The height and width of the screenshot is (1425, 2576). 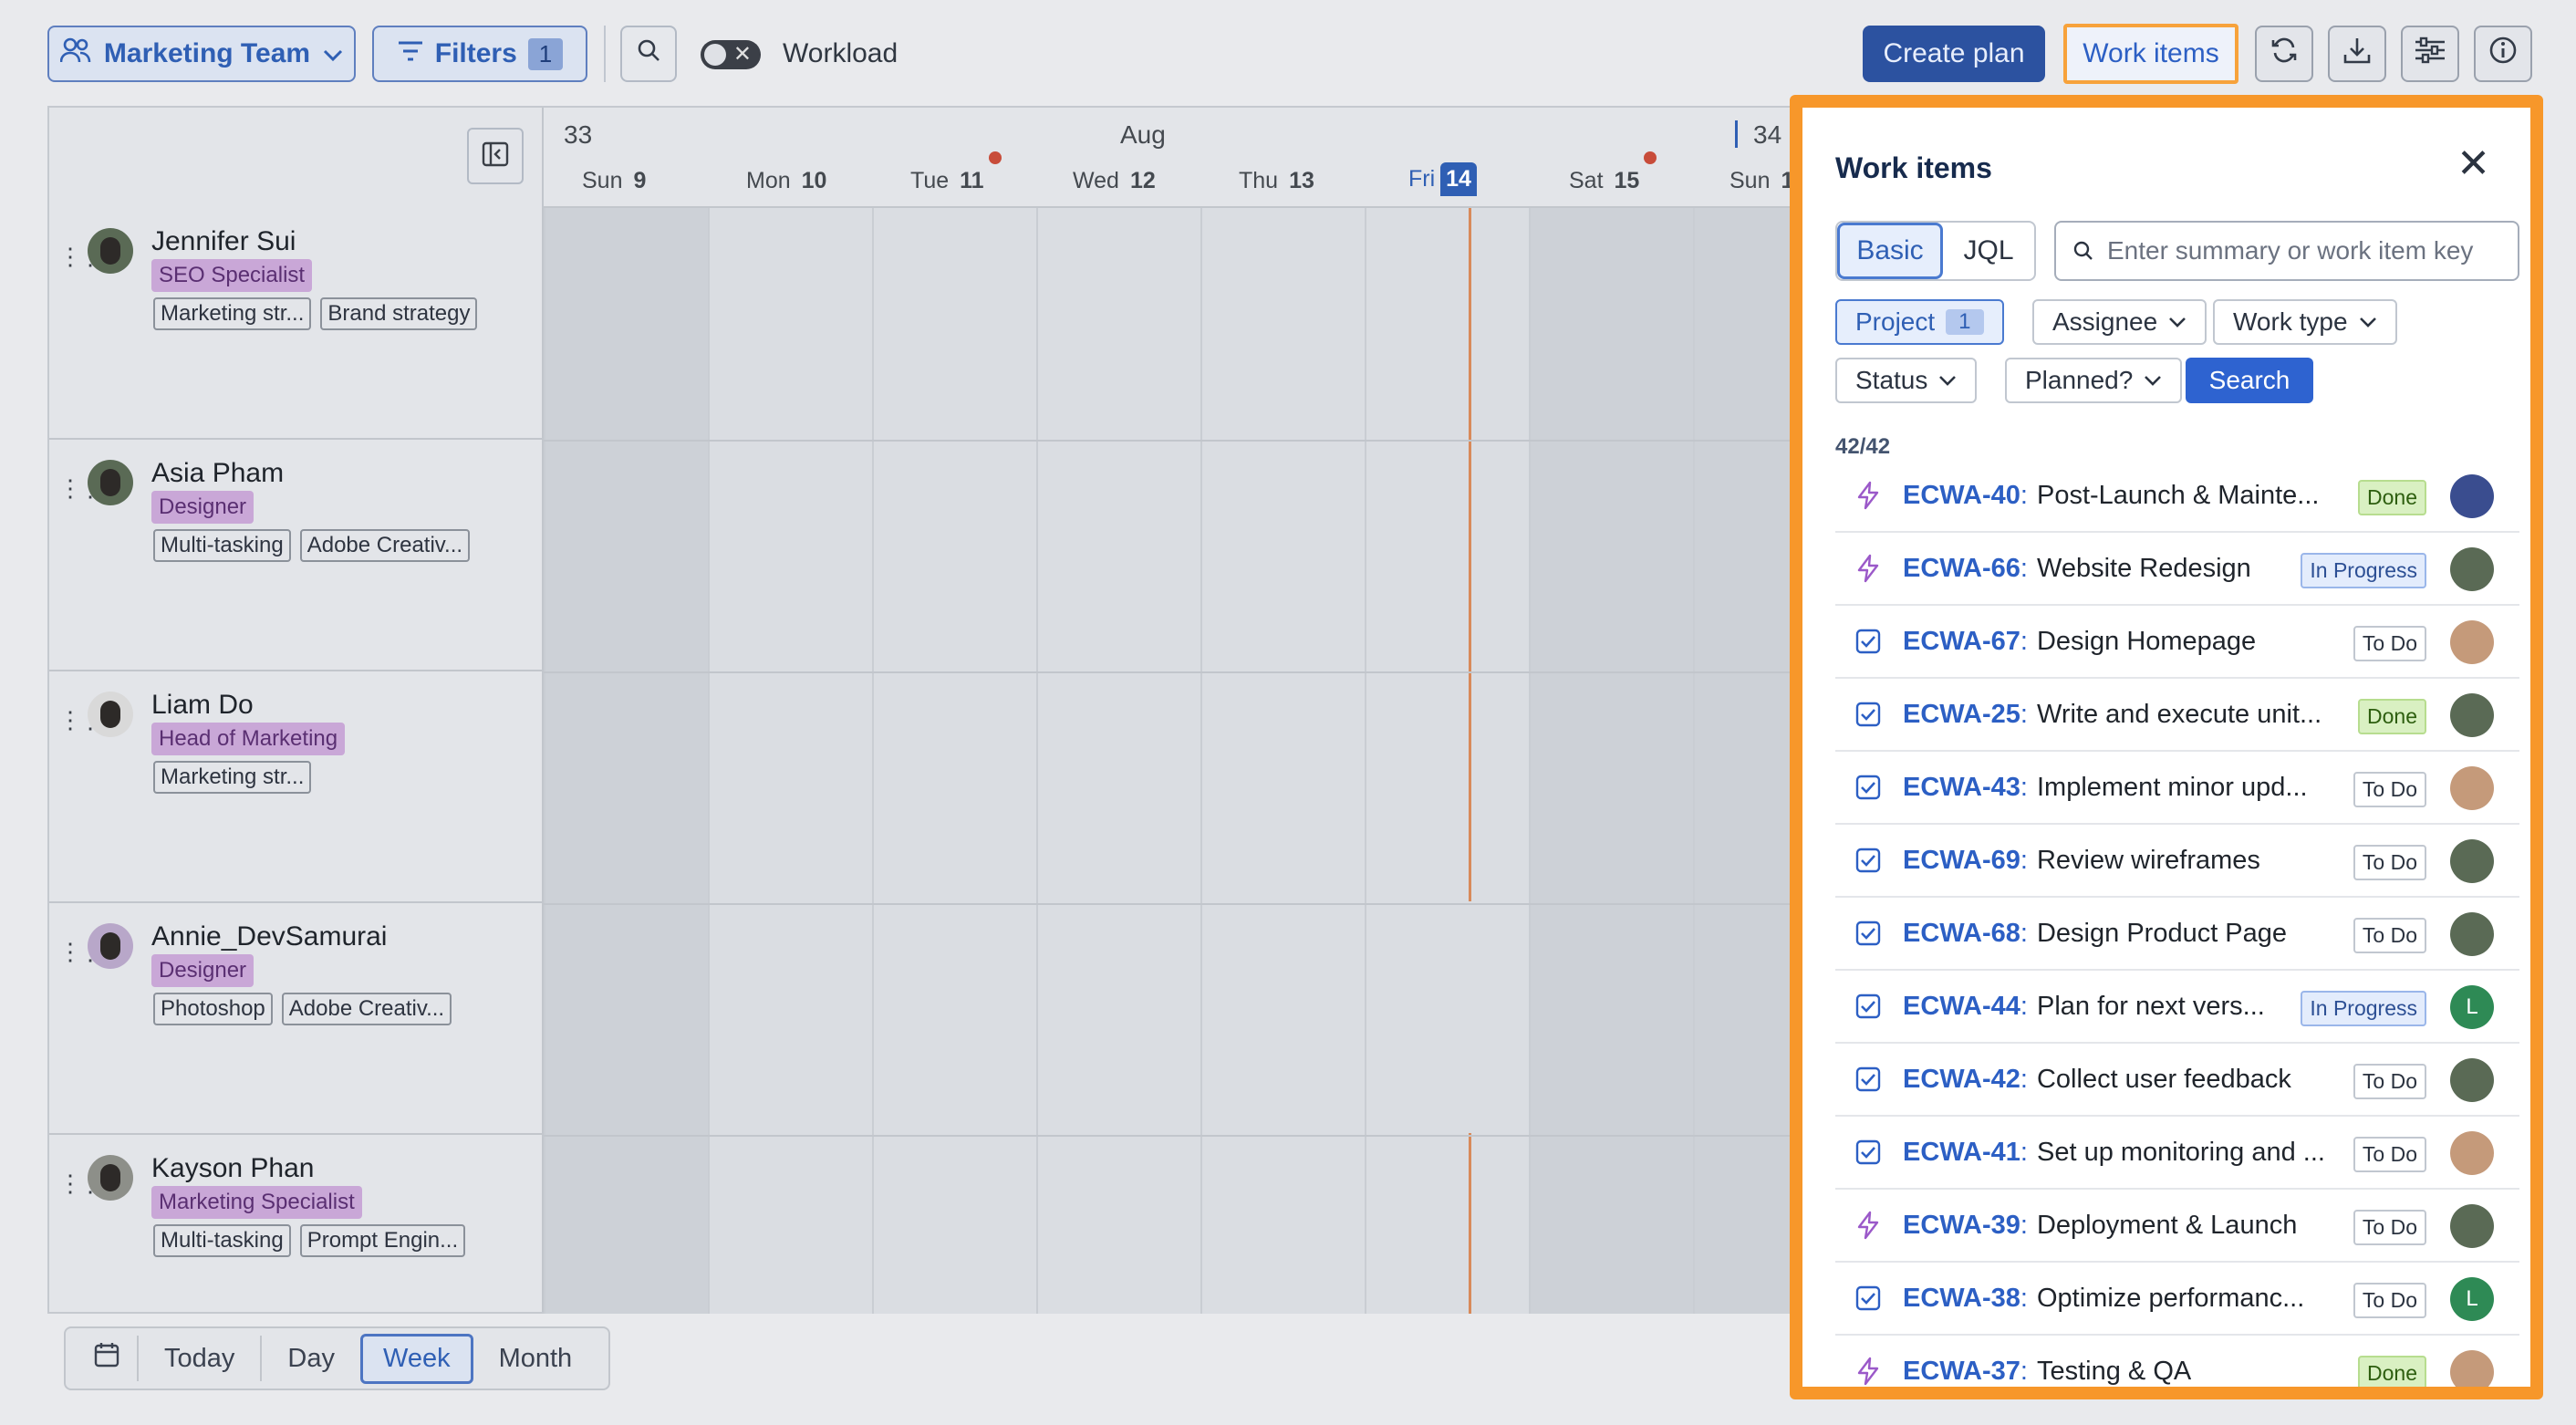 I want to click on results-count: 42/42, so click(x=1863, y=446).